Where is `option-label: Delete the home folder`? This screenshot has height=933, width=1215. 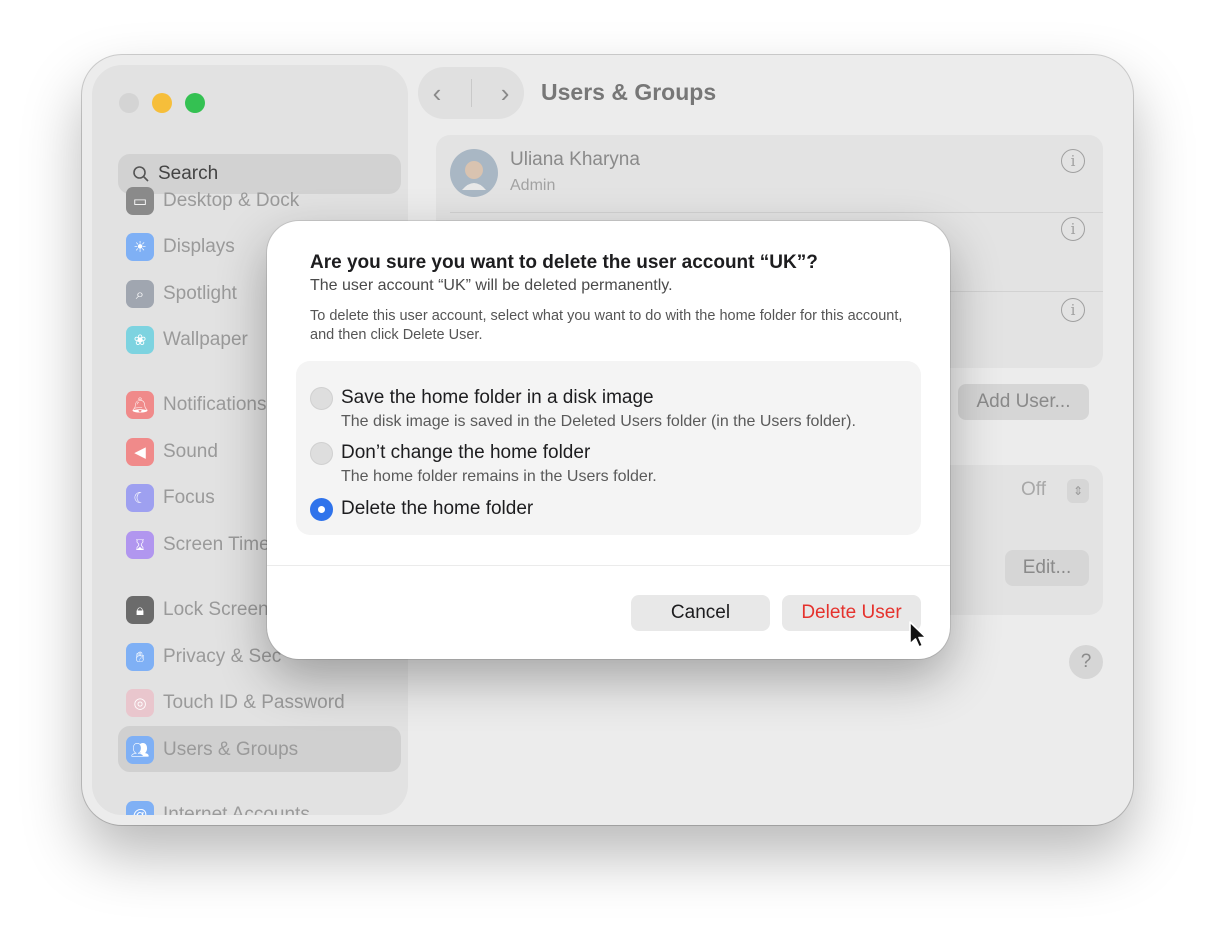 option-label: Delete the home folder is located at coordinates (437, 508).